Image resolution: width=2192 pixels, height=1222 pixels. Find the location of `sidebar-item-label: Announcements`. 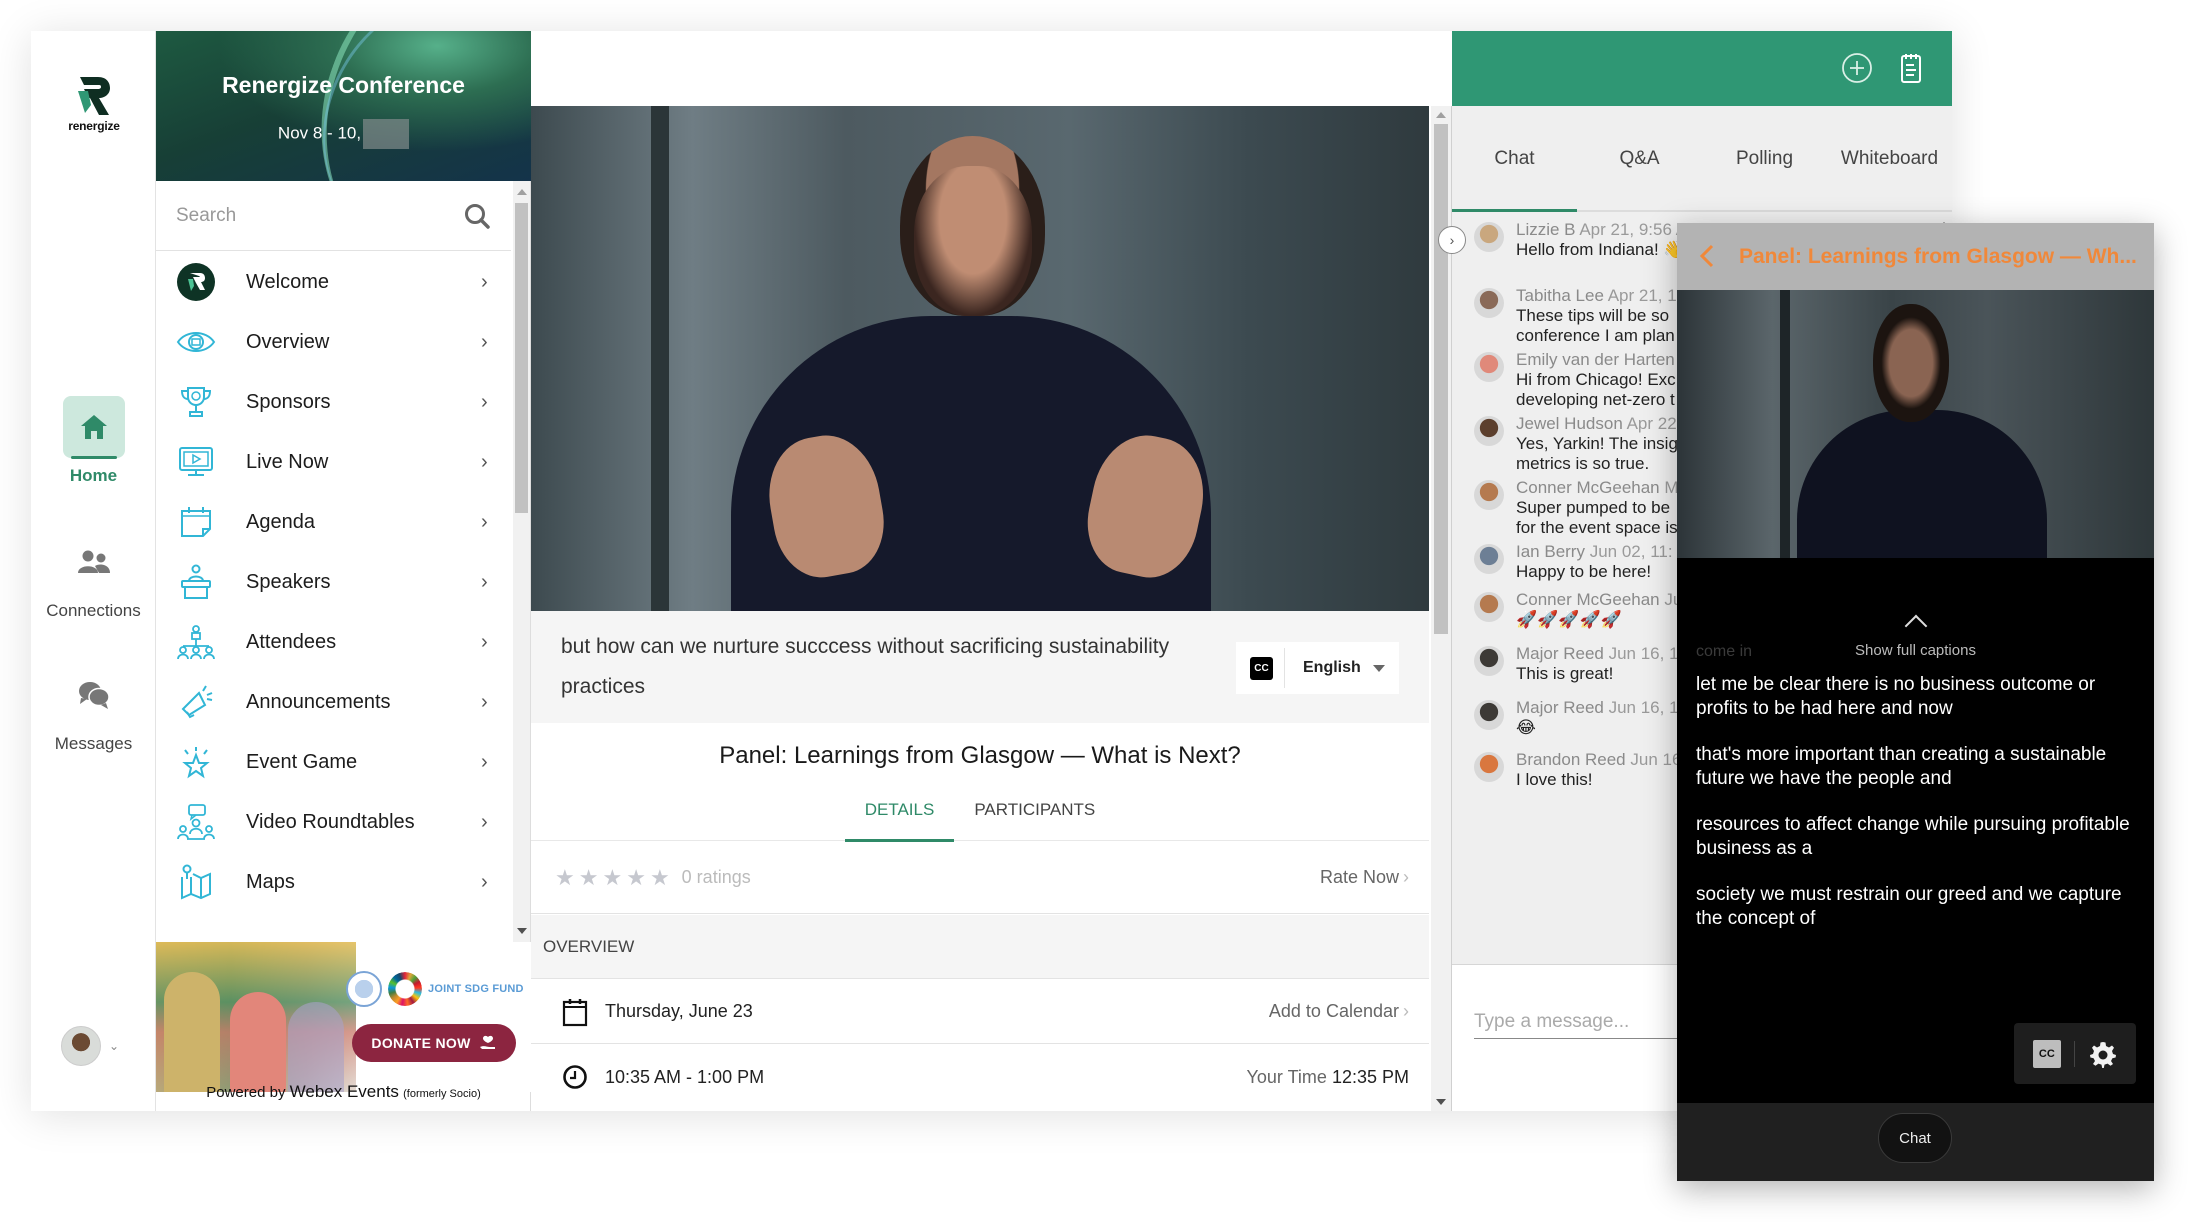

sidebar-item-label: Announcements is located at coordinates (318, 701).